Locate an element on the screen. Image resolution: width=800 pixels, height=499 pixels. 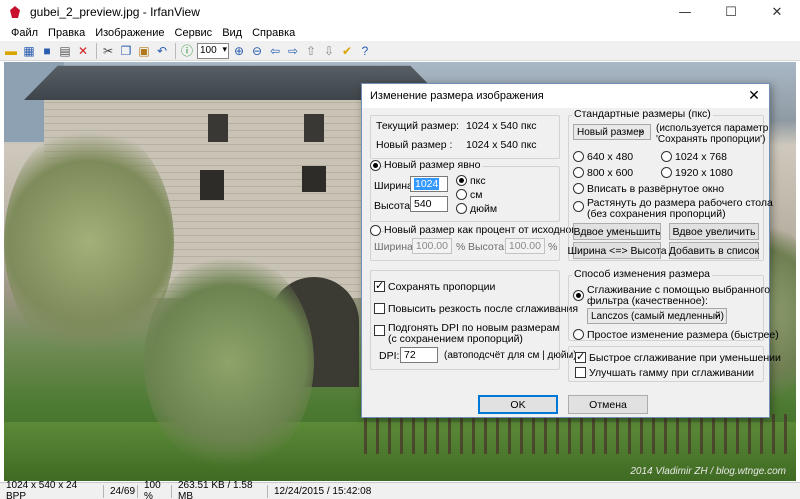
window-controls: — ☐ ✕ is located at coordinates (731, 12).